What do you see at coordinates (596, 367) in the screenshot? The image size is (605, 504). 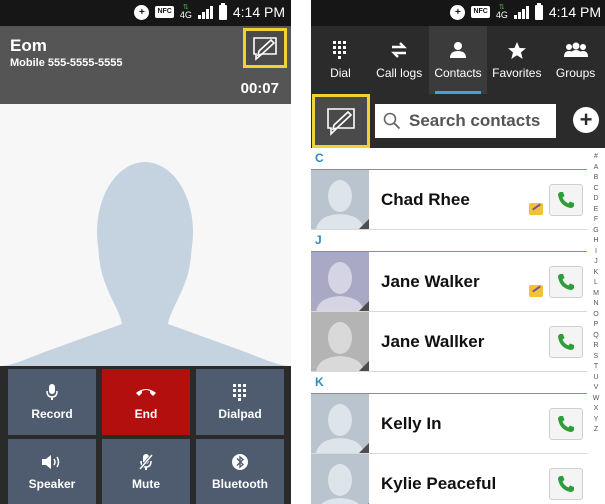 I see `index-letter: T` at bounding box center [596, 367].